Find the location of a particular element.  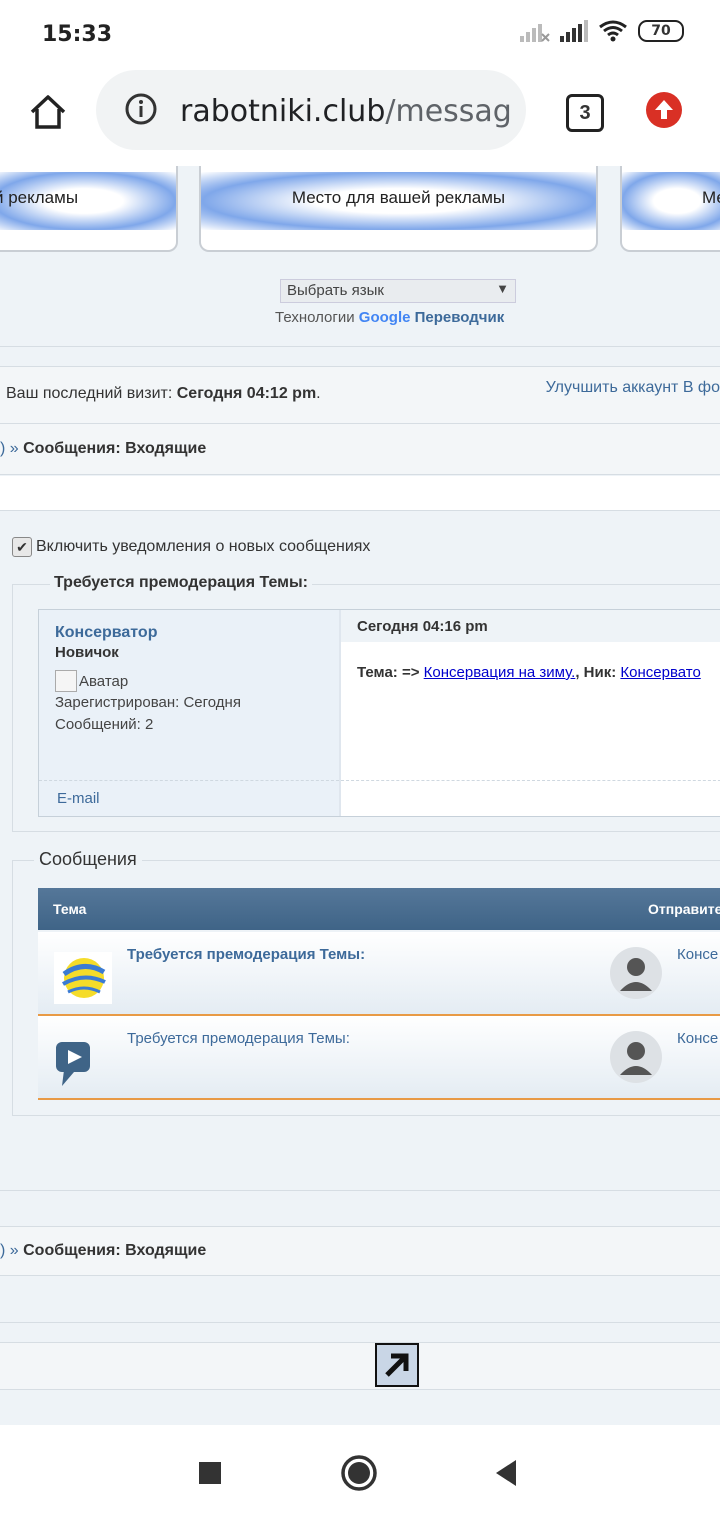

info-icon is located at coordinates (141, 109).